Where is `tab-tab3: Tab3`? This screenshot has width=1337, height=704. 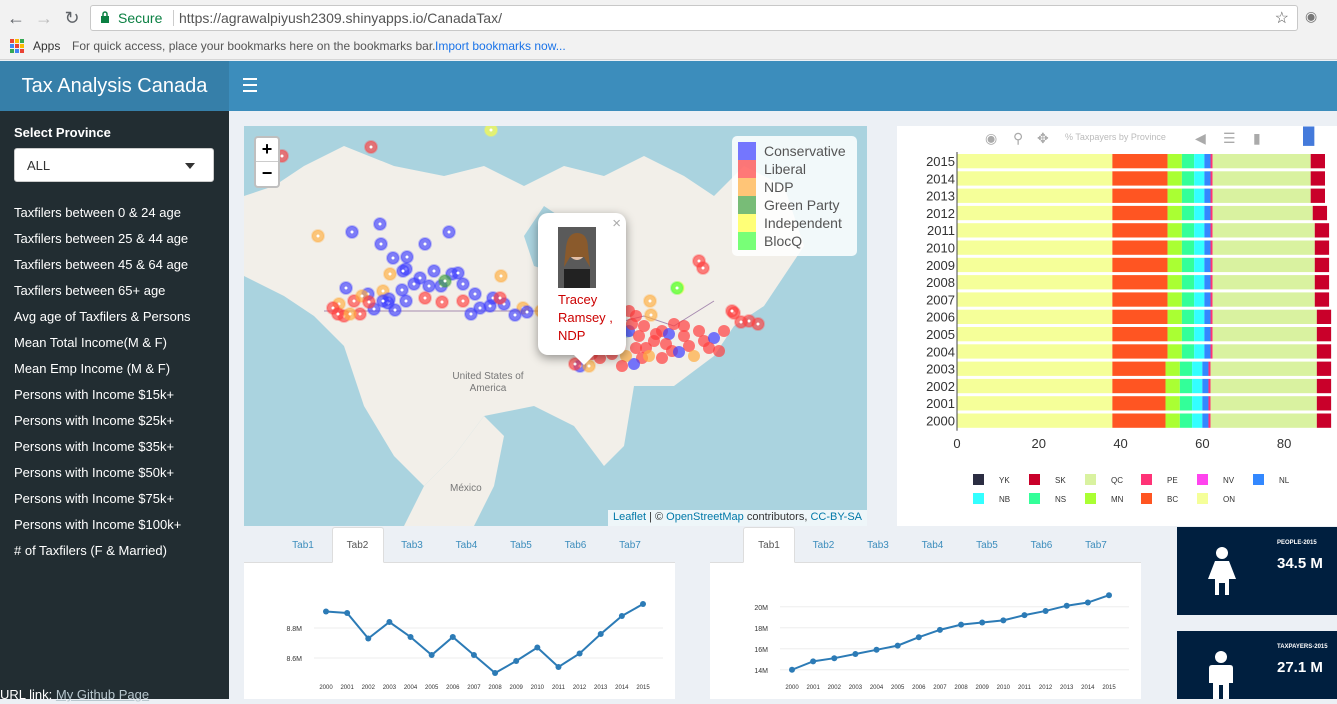
tab-tab3: Tab3 is located at coordinates (878, 545).